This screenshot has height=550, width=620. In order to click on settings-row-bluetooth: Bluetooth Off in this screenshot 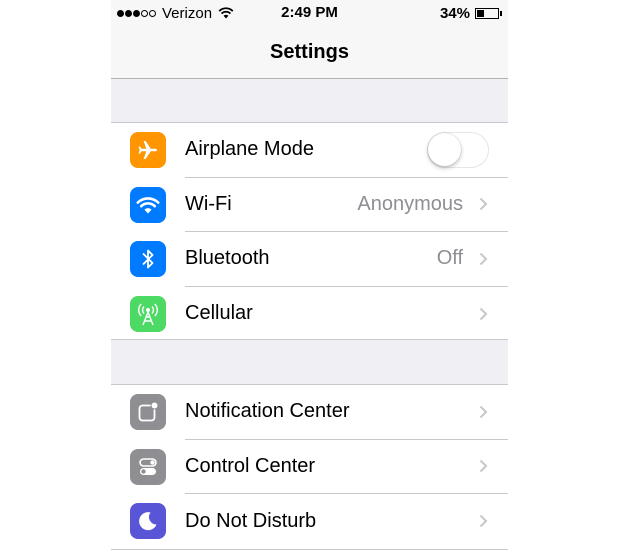, I will do `click(309, 259)`.